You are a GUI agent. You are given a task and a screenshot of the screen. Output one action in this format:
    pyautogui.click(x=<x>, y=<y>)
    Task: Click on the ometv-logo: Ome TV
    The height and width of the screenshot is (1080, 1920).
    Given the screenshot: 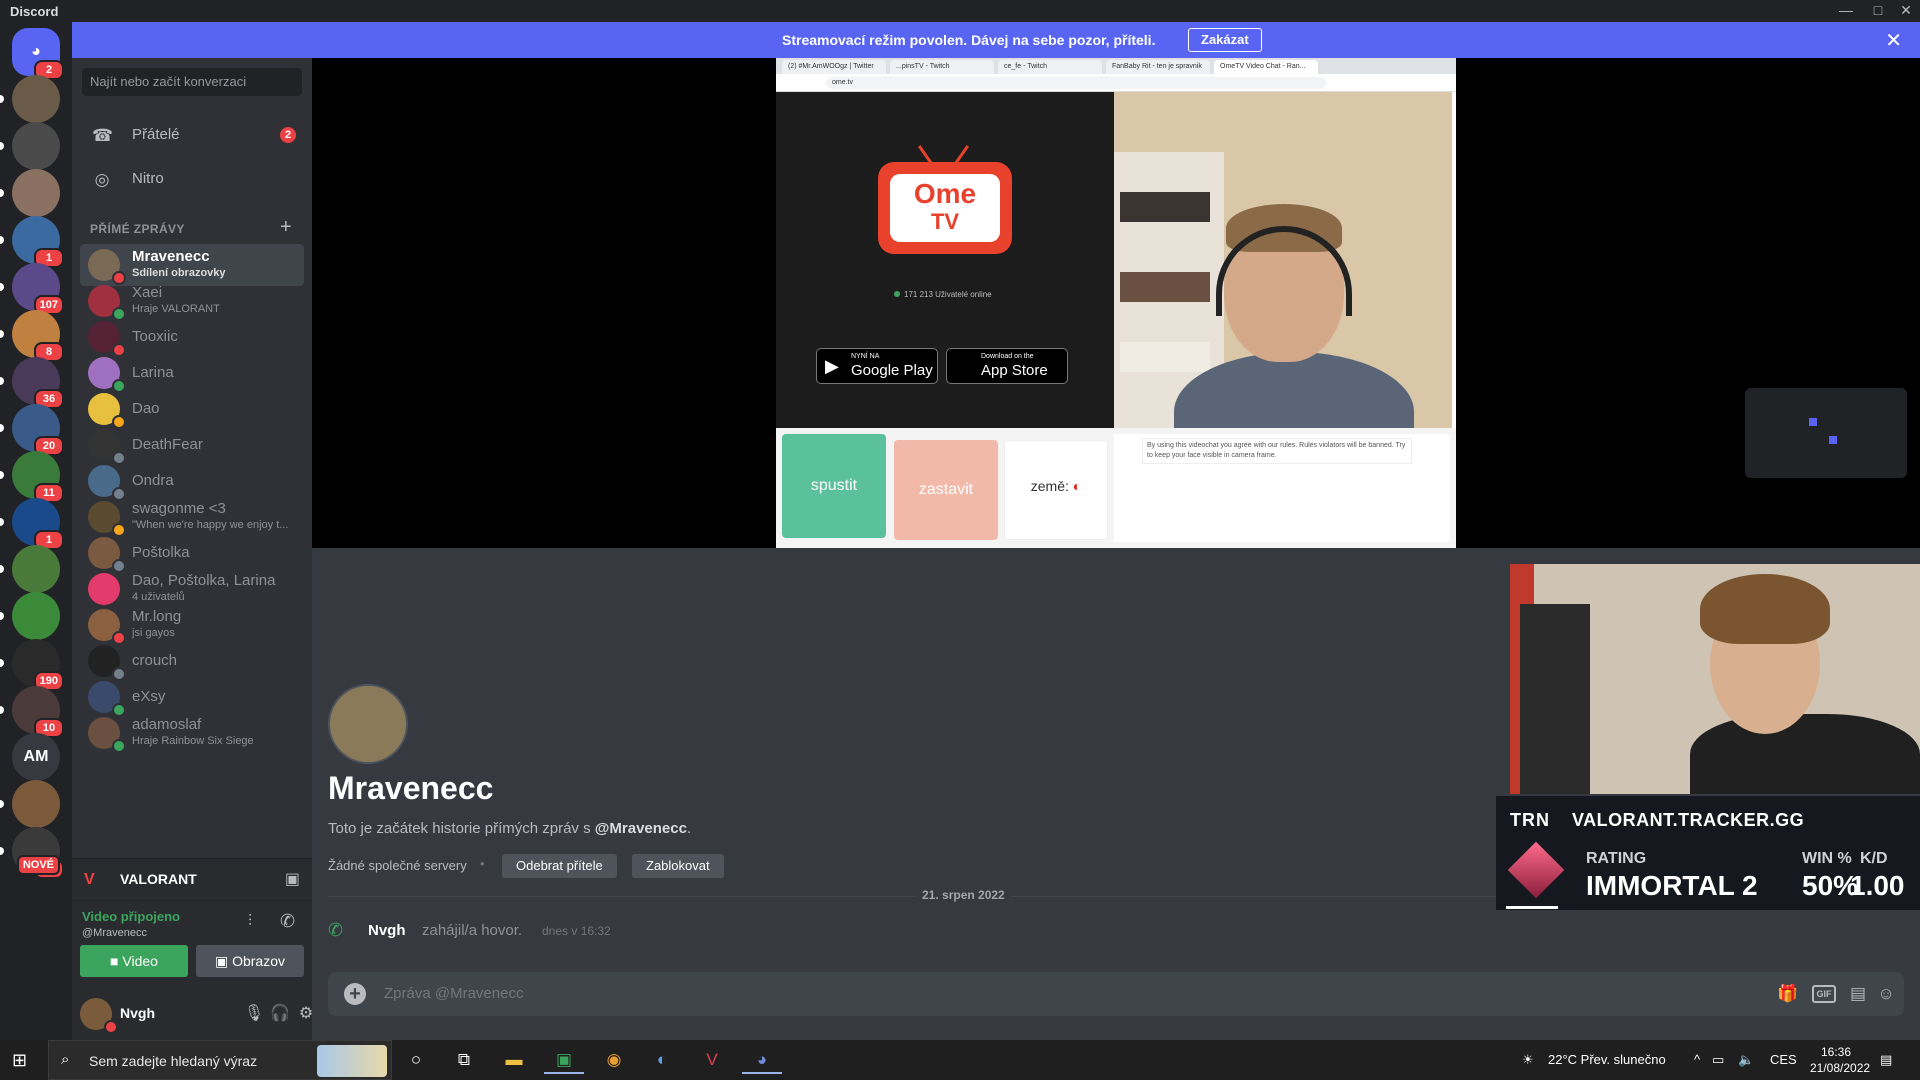 What is the action you would take?
    pyautogui.click(x=945, y=199)
    